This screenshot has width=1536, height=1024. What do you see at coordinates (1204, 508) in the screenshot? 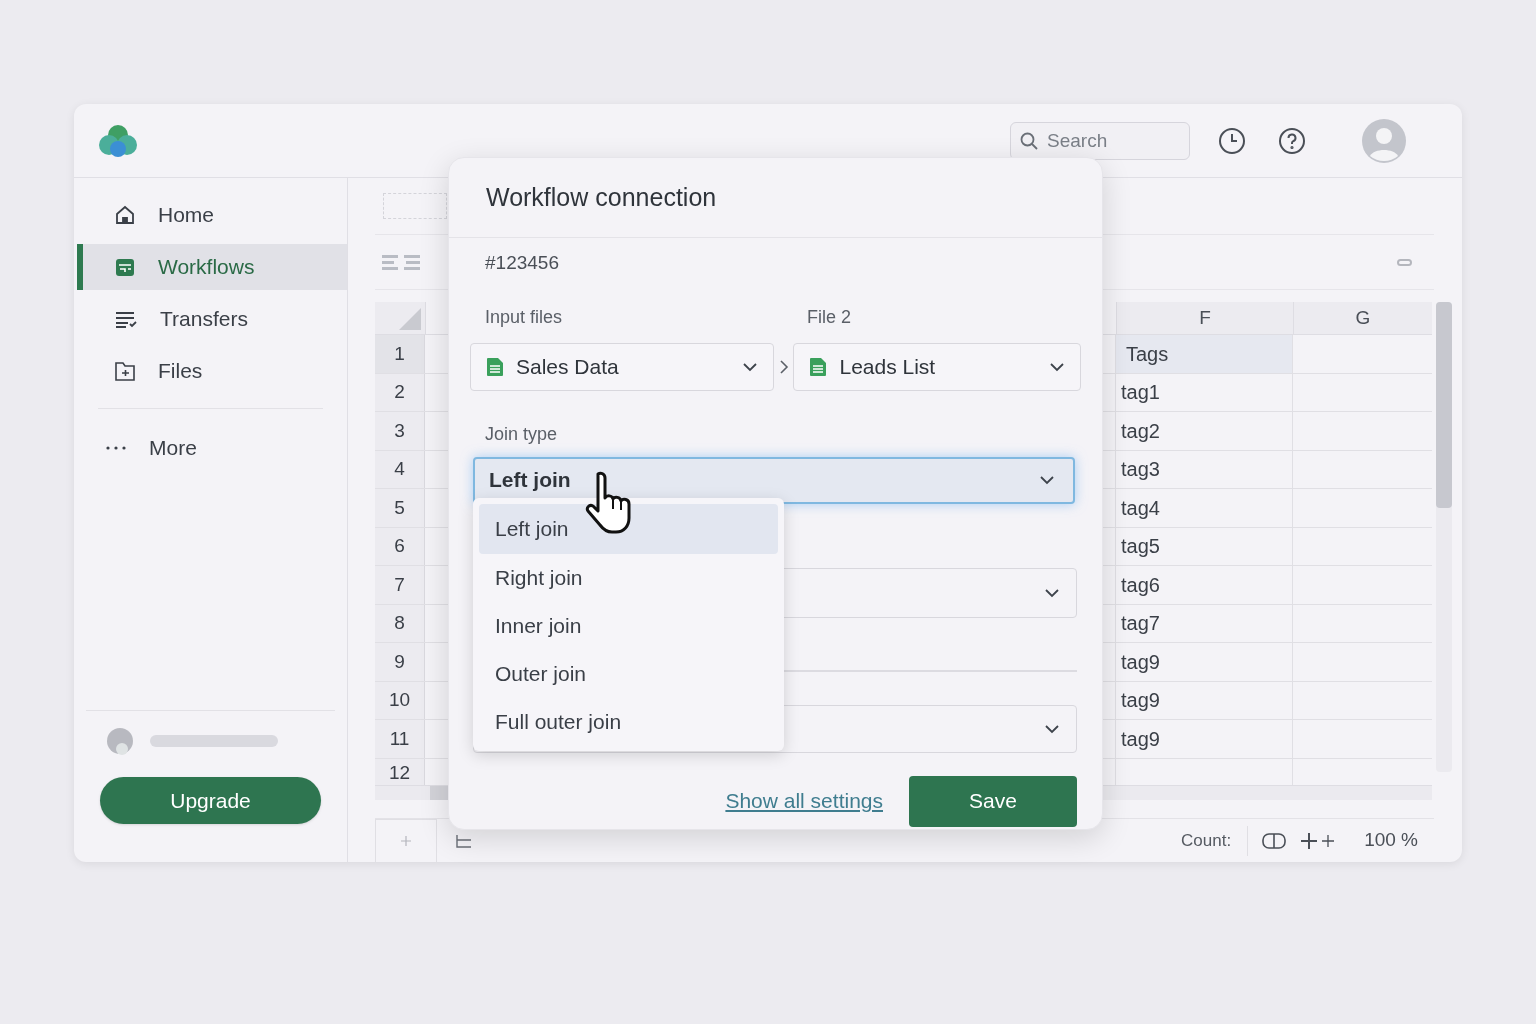
I see `table-cell: tag4` at bounding box center [1204, 508].